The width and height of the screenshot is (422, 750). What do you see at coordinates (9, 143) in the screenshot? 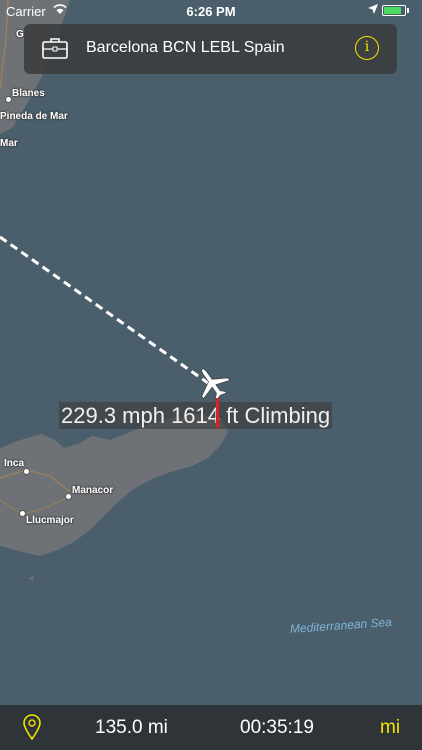
I see `place-label-mar: Mar` at bounding box center [9, 143].